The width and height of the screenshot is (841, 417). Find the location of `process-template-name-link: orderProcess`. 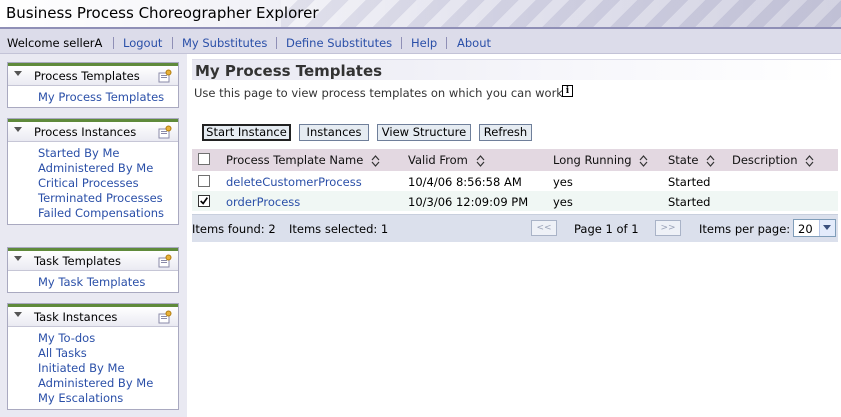

process-template-name-link: orderProcess is located at coordinates (263, 202).